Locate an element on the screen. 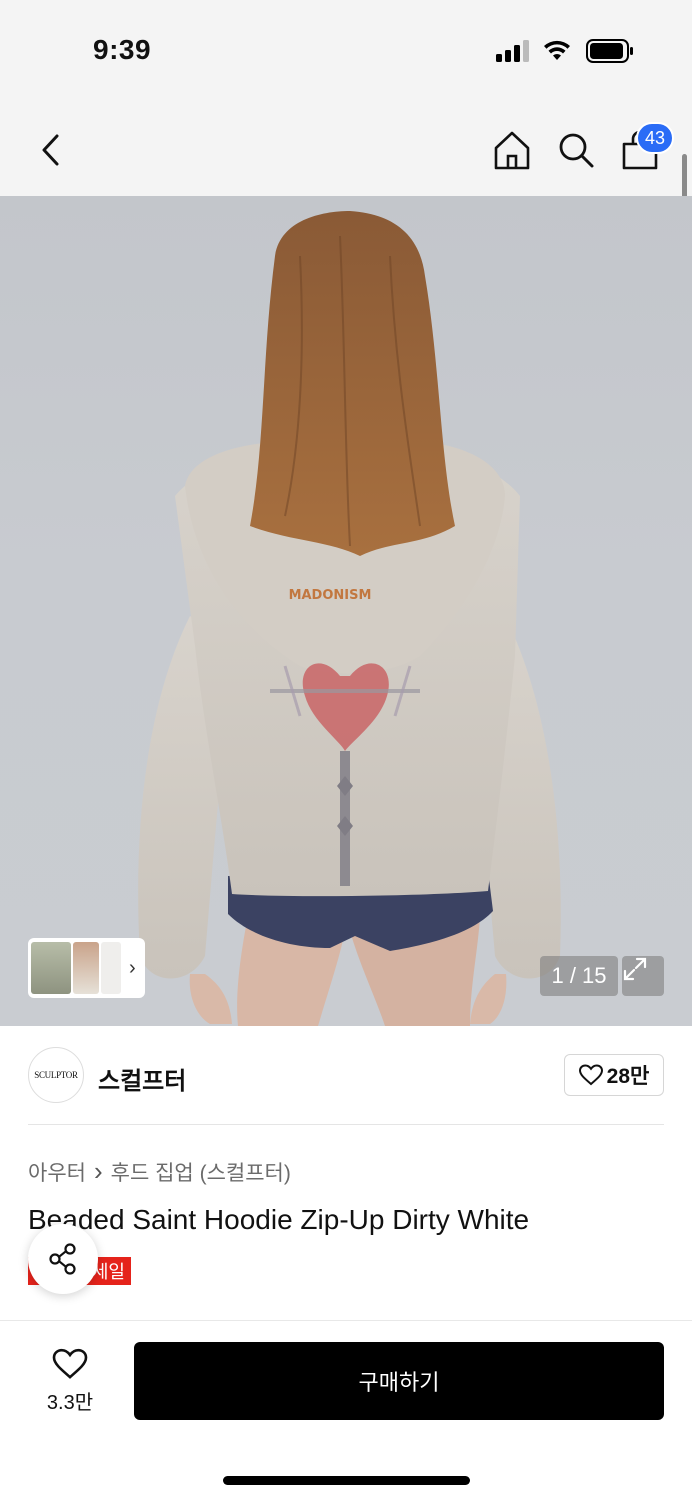 The image size is (692, 1500). status-time: 9:39 is located at coordinates (122, 49).